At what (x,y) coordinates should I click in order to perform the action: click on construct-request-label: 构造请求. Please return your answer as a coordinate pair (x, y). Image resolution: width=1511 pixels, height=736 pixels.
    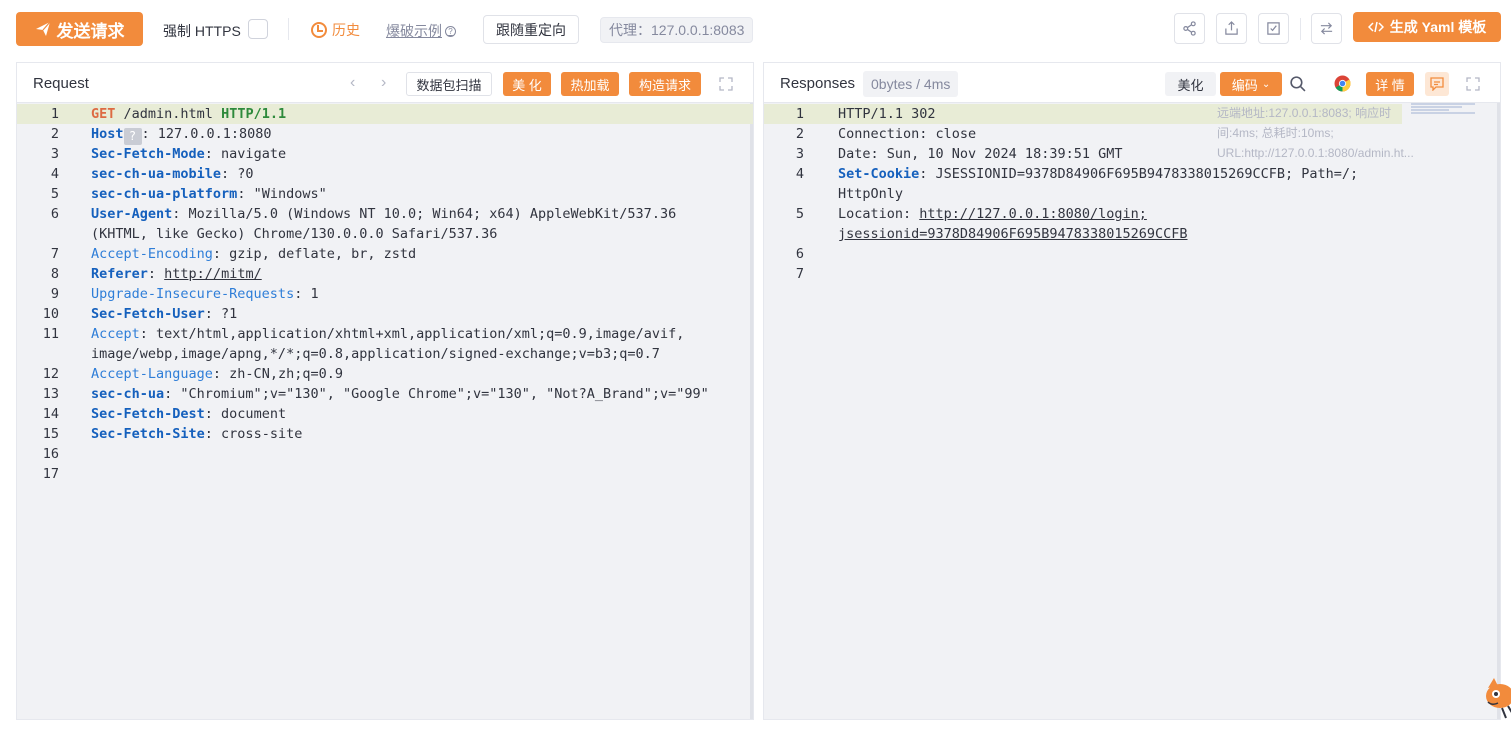
    Looking at the image, I should click on (664, 85).